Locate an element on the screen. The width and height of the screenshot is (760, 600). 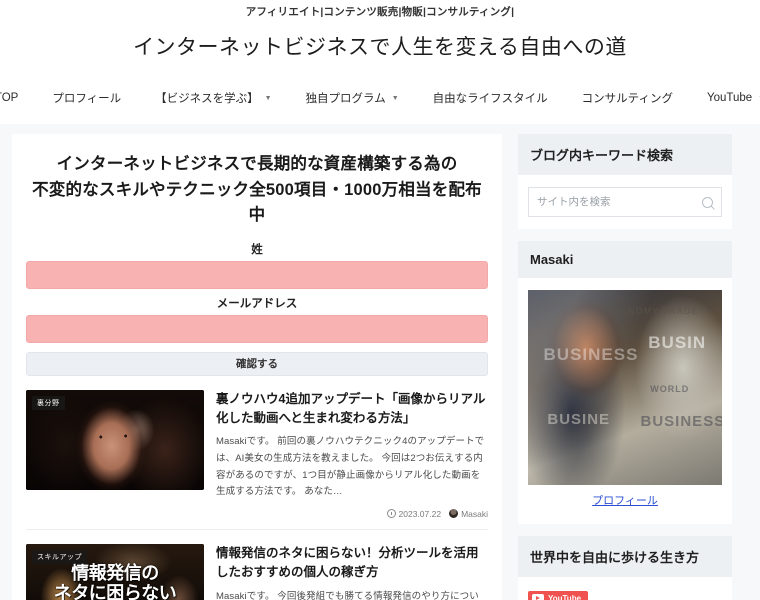
nav-label: 【ビジネスを学ぶ】 is located at coordinates (207, 99).